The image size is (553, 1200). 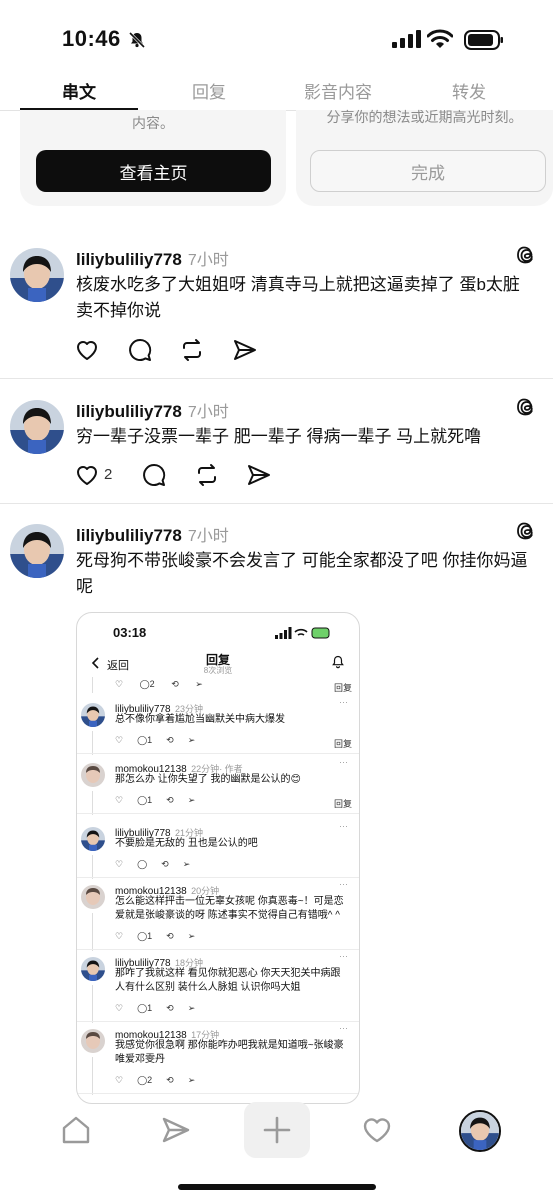 I want to click on view-profile-button: 查看主页, so click(x=153, y=171).